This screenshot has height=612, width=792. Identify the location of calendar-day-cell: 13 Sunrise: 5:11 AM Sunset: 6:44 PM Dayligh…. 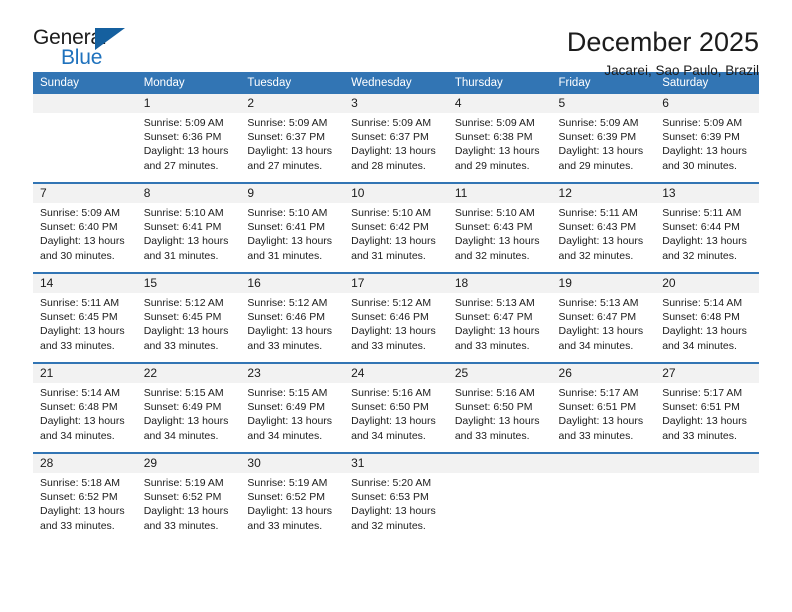
(707, 227).